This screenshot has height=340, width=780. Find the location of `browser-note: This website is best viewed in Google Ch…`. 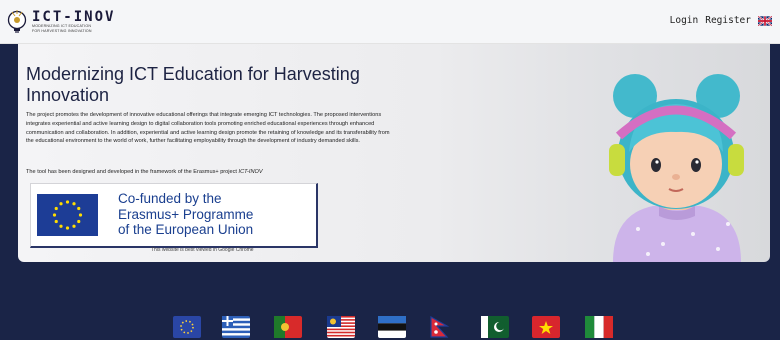

browser-note: This website is best viewed in Google Ch… is located at coordinates (202, 250).